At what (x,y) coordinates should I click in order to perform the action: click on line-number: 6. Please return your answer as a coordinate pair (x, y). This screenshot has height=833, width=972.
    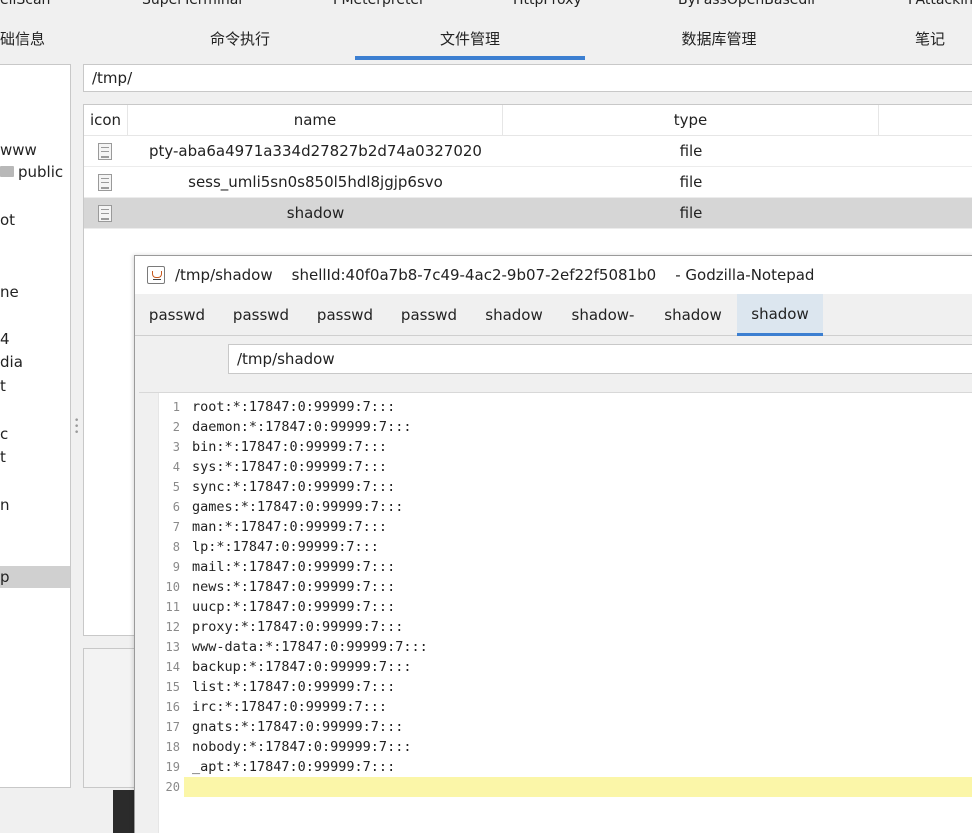
    Looking at the image, I should click on (176, 507).